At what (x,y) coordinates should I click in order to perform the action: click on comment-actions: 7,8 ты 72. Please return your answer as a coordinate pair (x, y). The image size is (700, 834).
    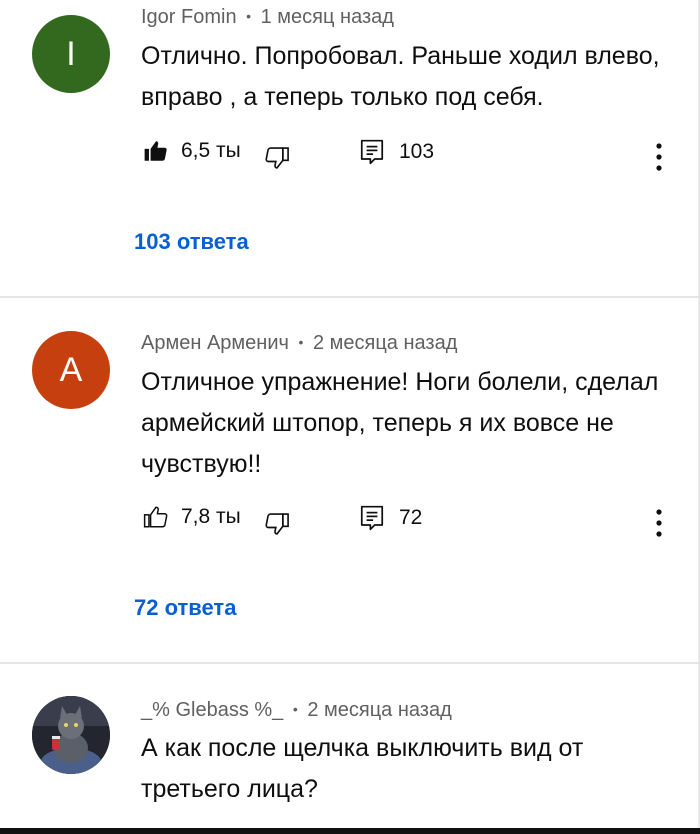
    Looking at the image, I should click on (408, 521).